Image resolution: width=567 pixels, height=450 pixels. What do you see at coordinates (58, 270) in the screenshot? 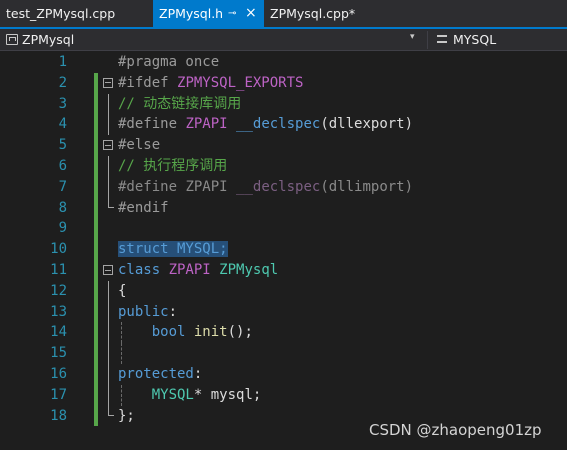
I see `line-number: 11` at bounding box center [58, 270].